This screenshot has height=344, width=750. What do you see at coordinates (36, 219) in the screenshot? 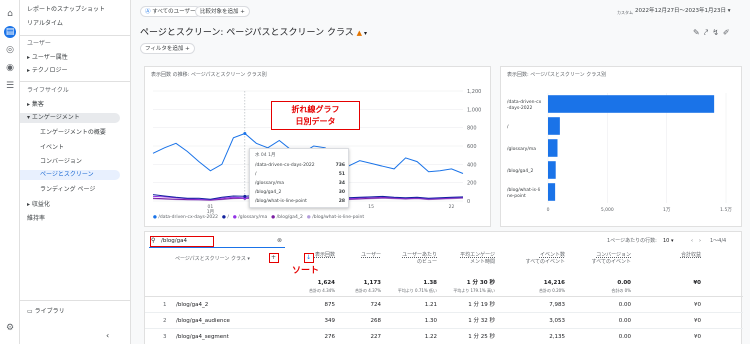
I see `nav-item-retention: 維持率` at bounding box center [36, 219].